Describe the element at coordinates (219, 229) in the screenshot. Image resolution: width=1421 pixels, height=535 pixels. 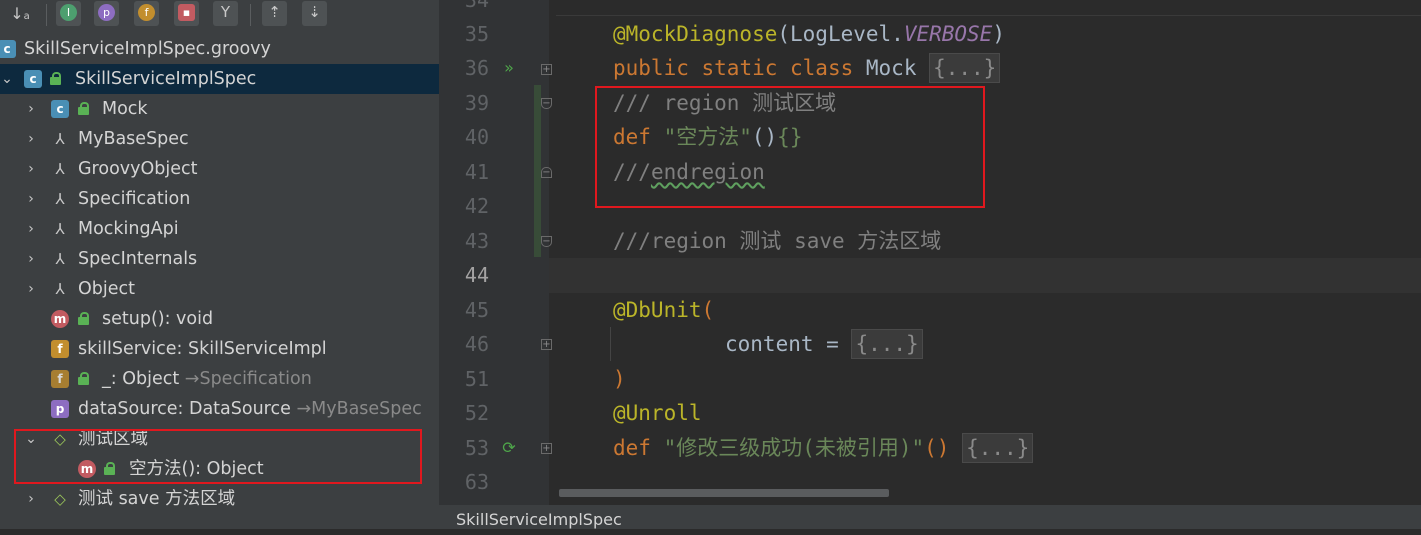
I see `tree-item-supertype: › ⅄ MockingApi` at that location.